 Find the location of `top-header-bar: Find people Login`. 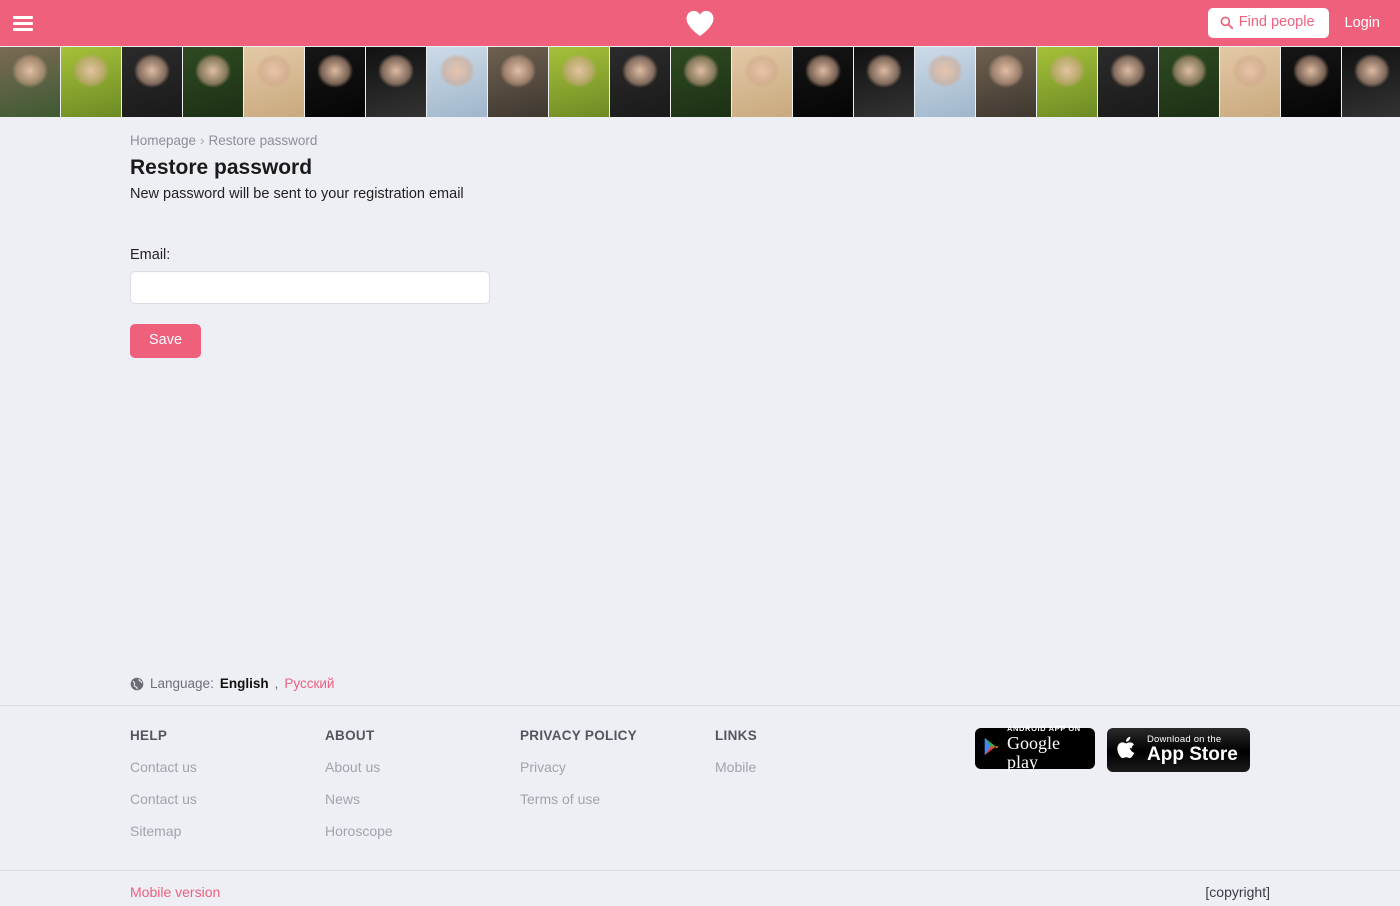

top-header-bar: Find people Login is located at coordinates (700, 23).